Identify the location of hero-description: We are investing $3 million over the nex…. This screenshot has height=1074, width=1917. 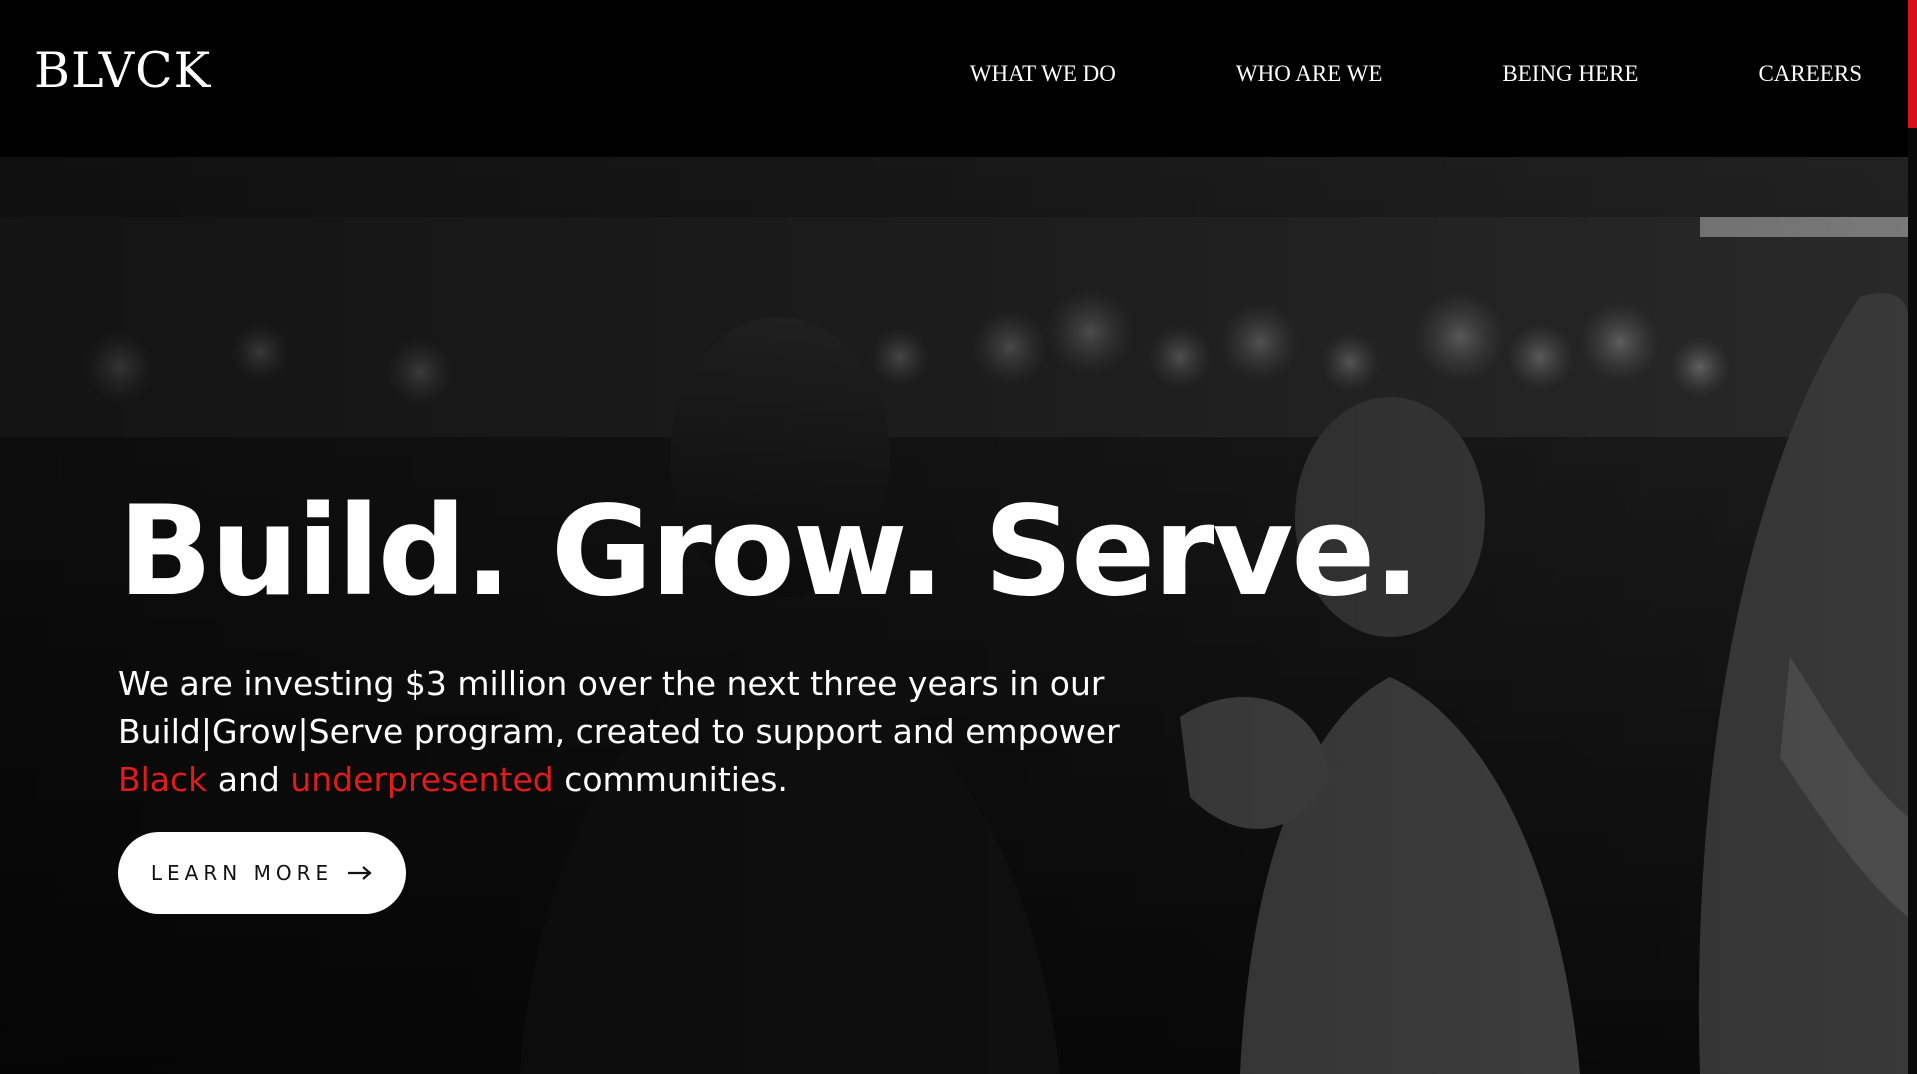
(668, 732).